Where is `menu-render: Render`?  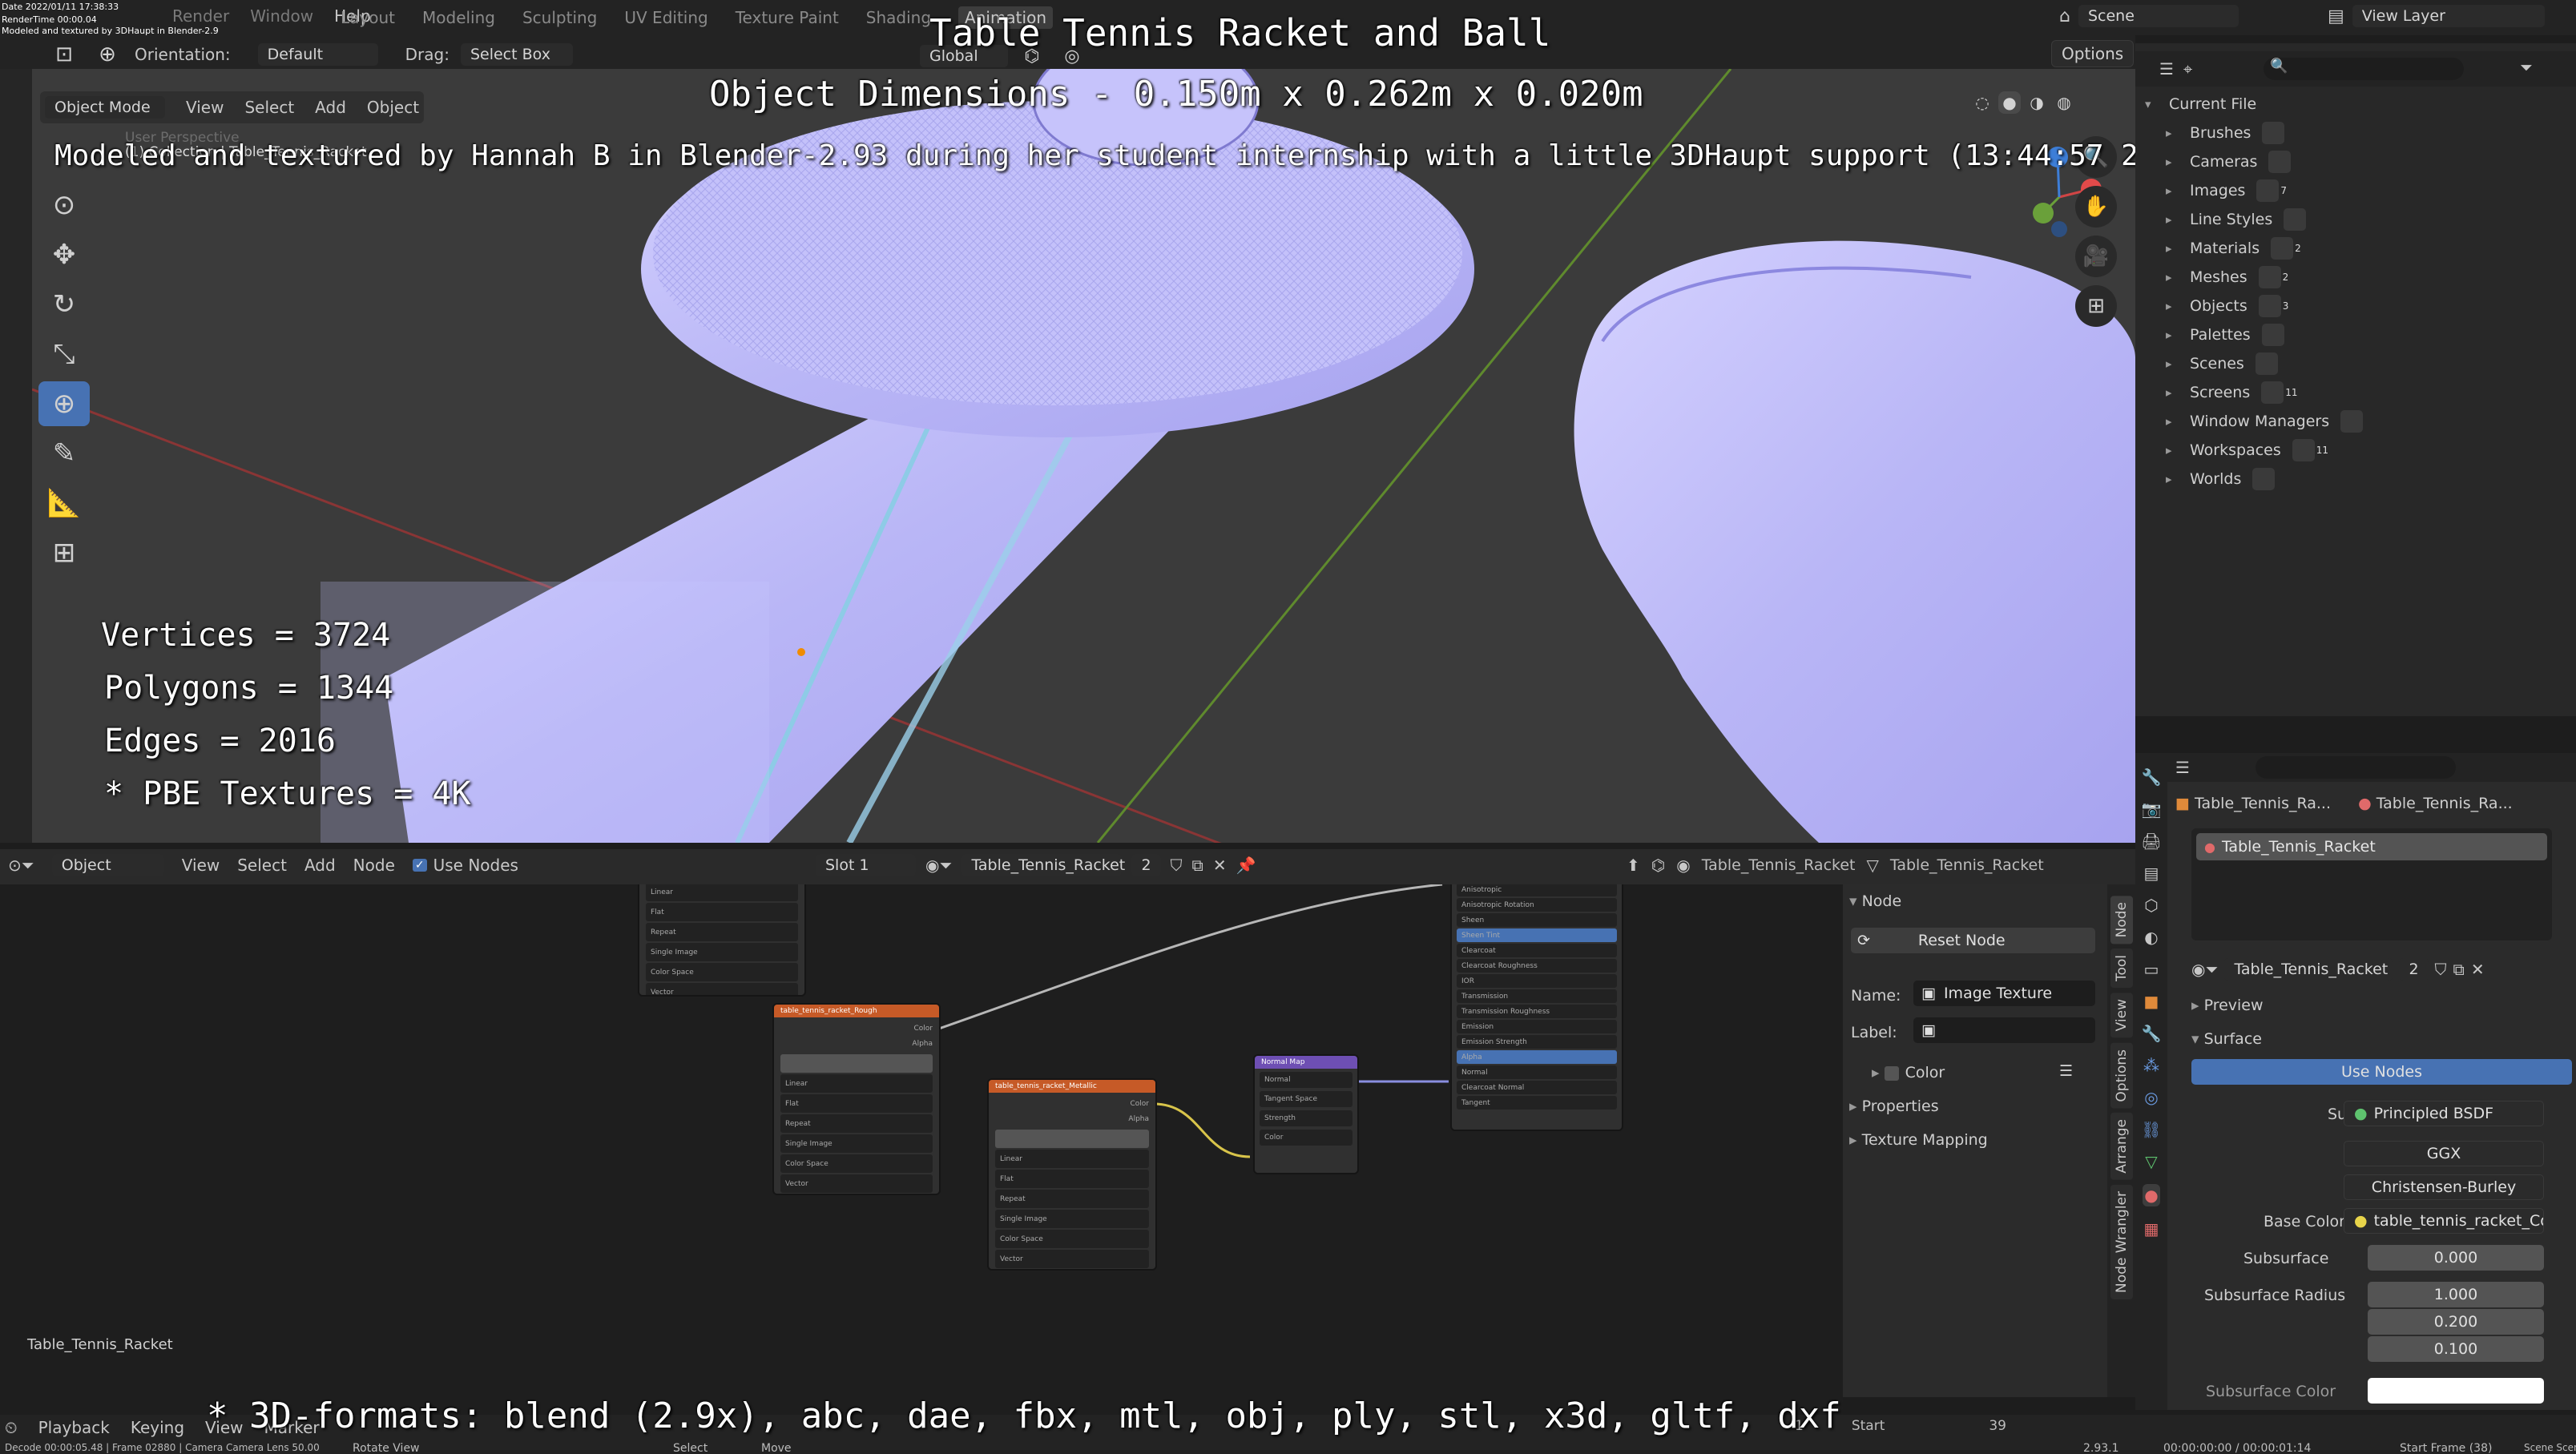
menu-render: Render is located at coordinates (200, 16).